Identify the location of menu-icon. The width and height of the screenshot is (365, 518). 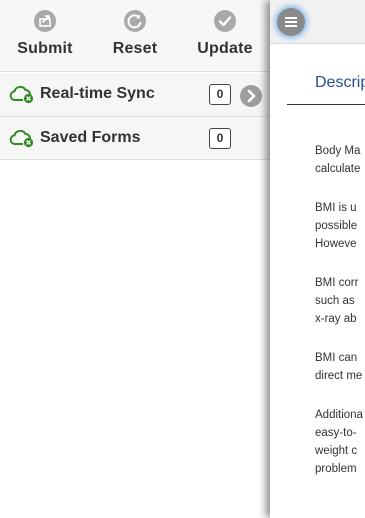
(291, 22).